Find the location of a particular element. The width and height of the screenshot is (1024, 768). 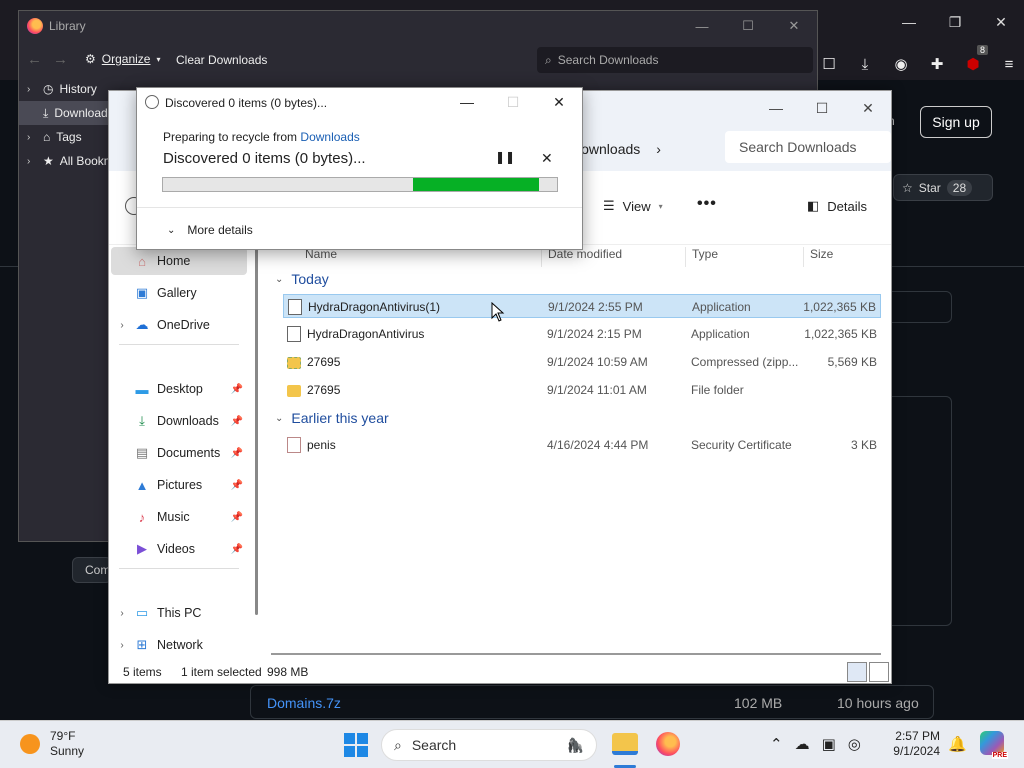

copilot-icon: PRE is located at coordinates (994, 745).